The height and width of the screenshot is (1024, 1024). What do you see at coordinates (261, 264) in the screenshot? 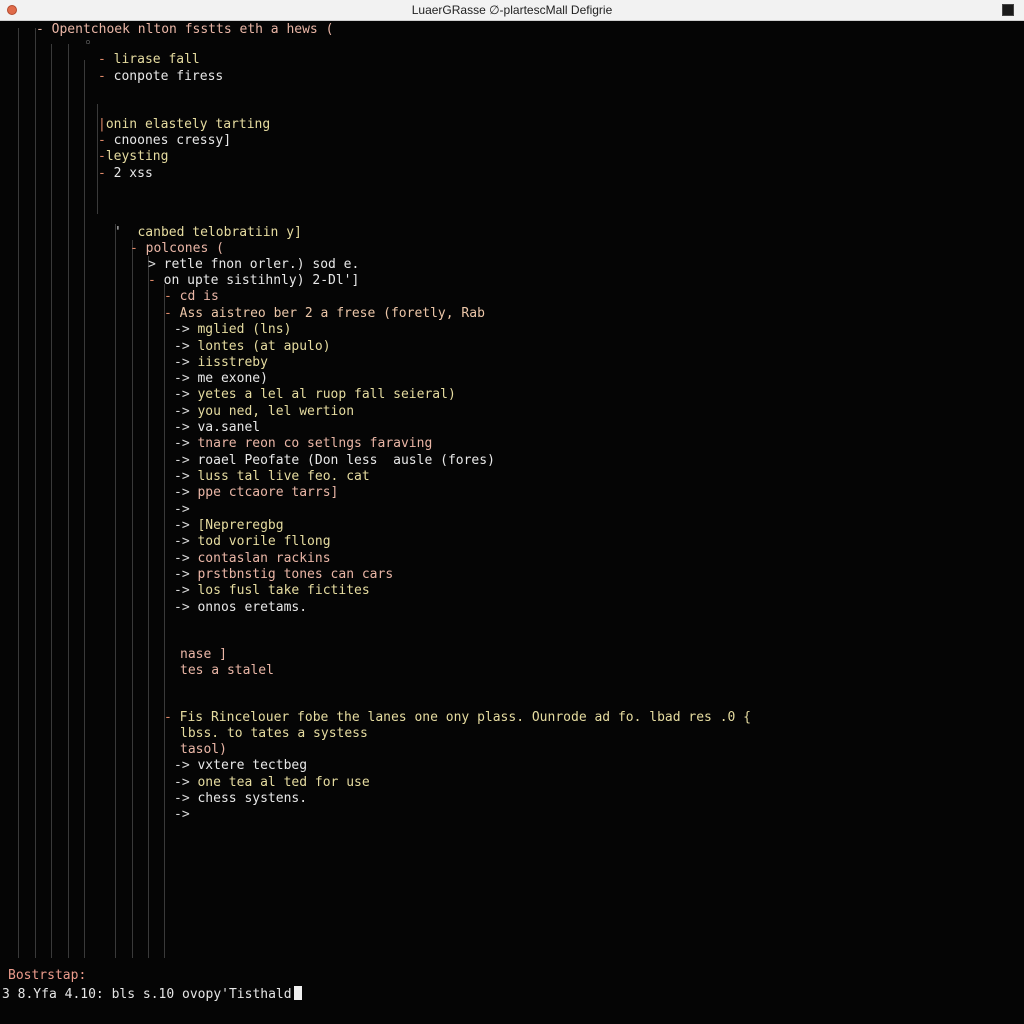
I see `tree-text: retle fnon orler.) sod e.` at bounding box center [261, 264].